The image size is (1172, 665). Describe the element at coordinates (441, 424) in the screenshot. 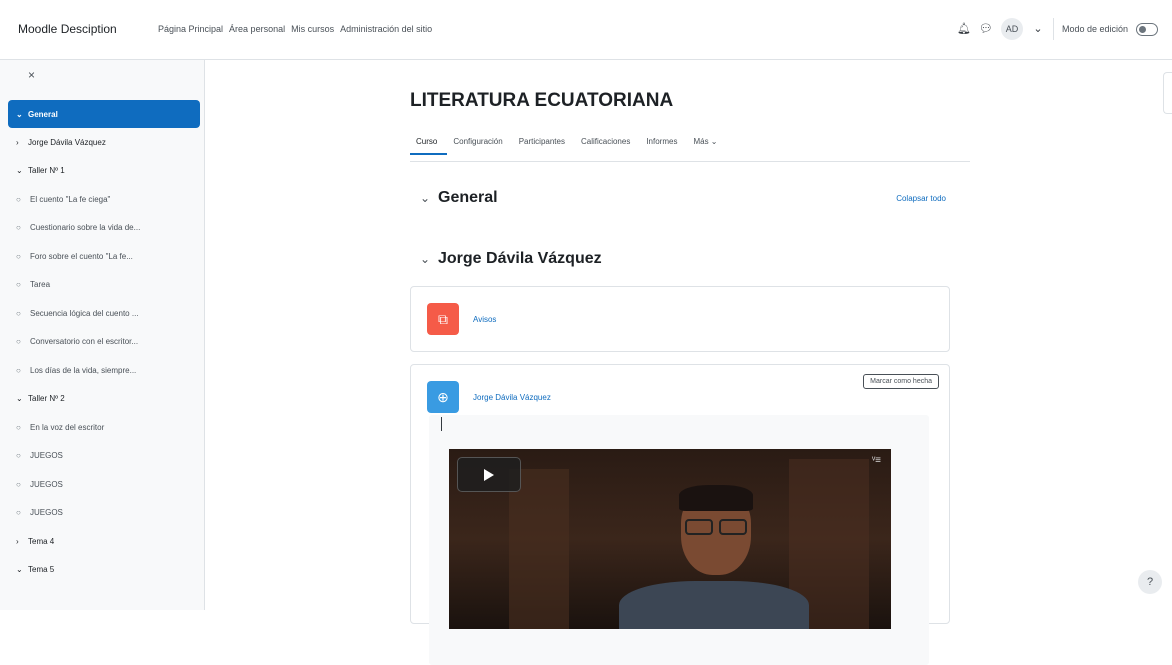

I see `text-cursor` at that location.